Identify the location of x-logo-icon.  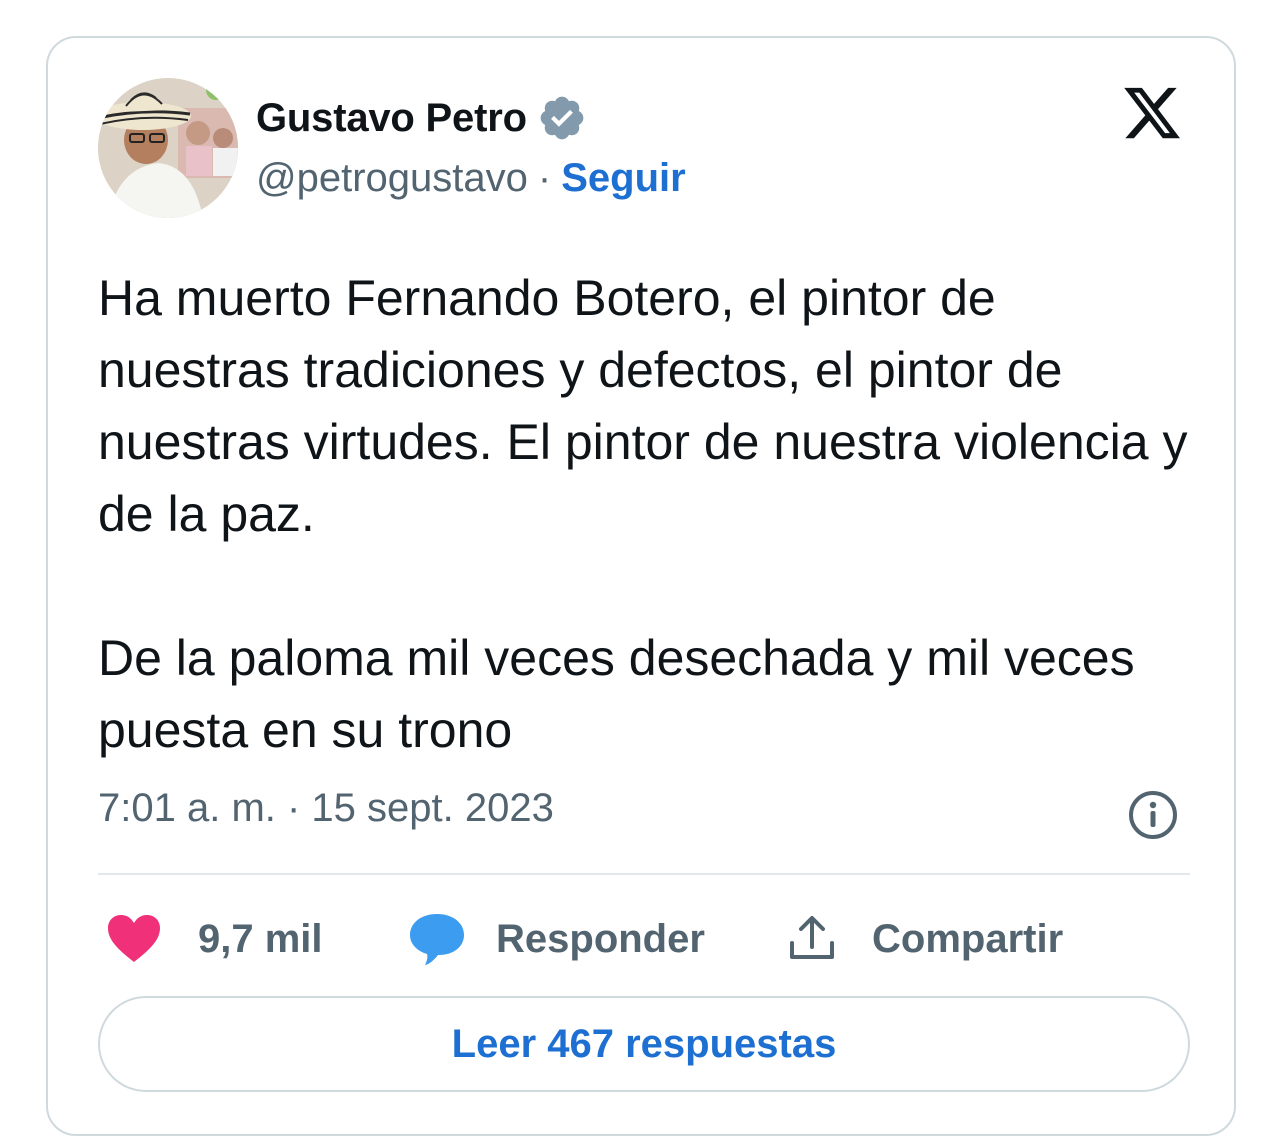
(1152, 113).